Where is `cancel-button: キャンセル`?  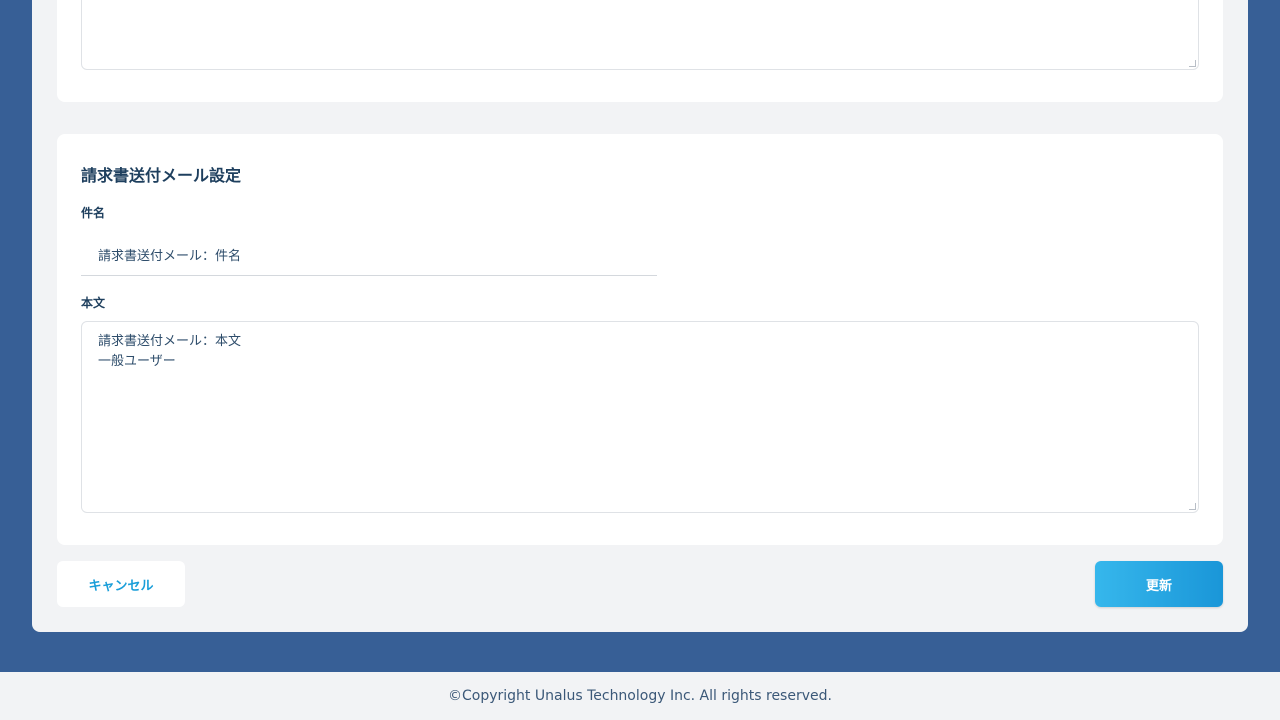 cancel-button: キャンセル is located at coordinates (121, 584).